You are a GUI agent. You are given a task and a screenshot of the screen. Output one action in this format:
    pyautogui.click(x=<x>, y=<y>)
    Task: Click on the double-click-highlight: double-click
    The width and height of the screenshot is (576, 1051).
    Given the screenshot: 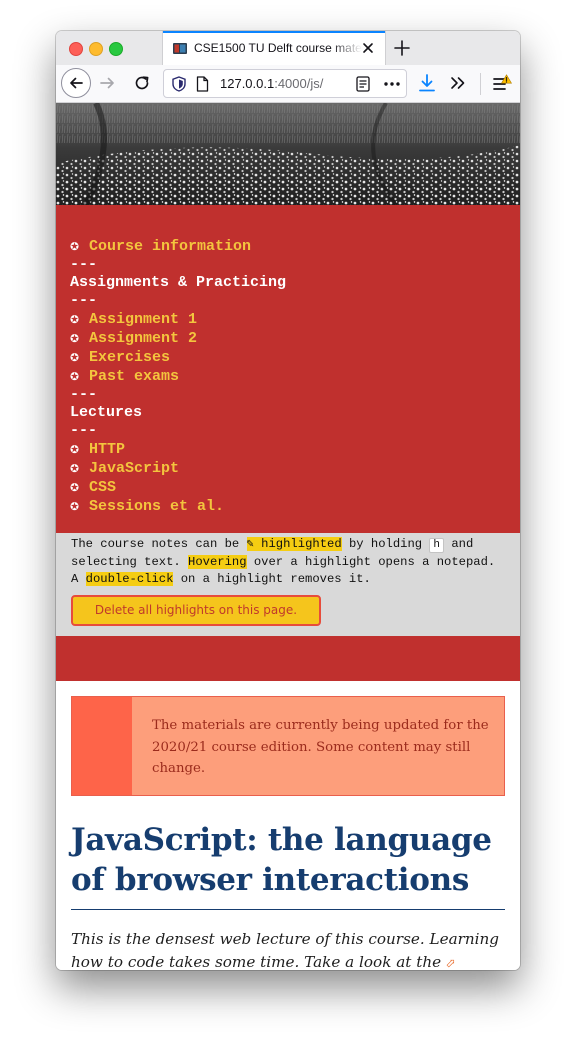 What is the action you would take?
    pyautogui.click(x=129, y=579)
    